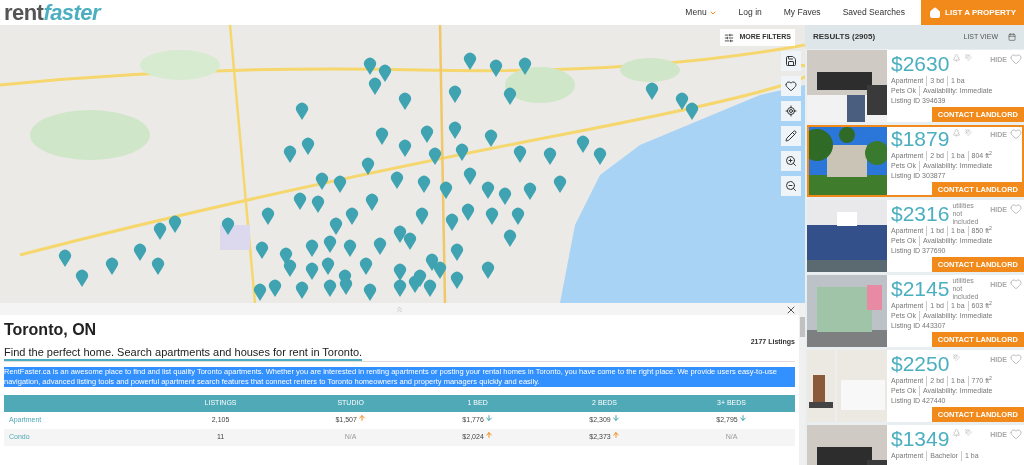  Describe the element at coordinates (791, 186) in the screenshot. I see `zoom-out-icon` at that location.